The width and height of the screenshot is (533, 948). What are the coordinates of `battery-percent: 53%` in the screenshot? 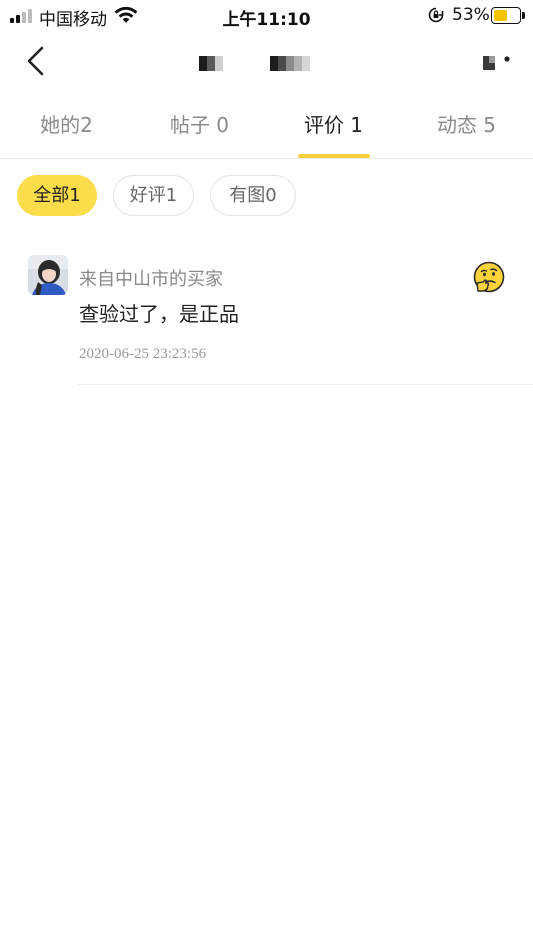 It's located at (471, 15).